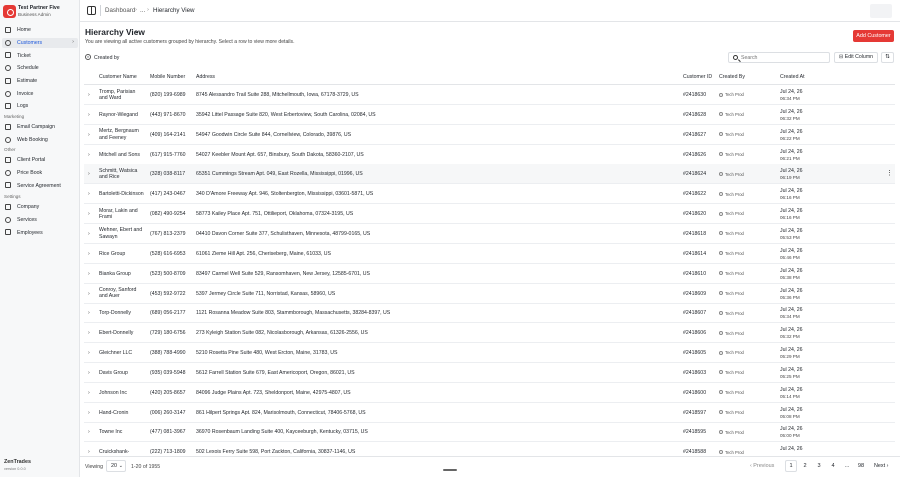  I want to click on page-button: 98, so click(861, 466).